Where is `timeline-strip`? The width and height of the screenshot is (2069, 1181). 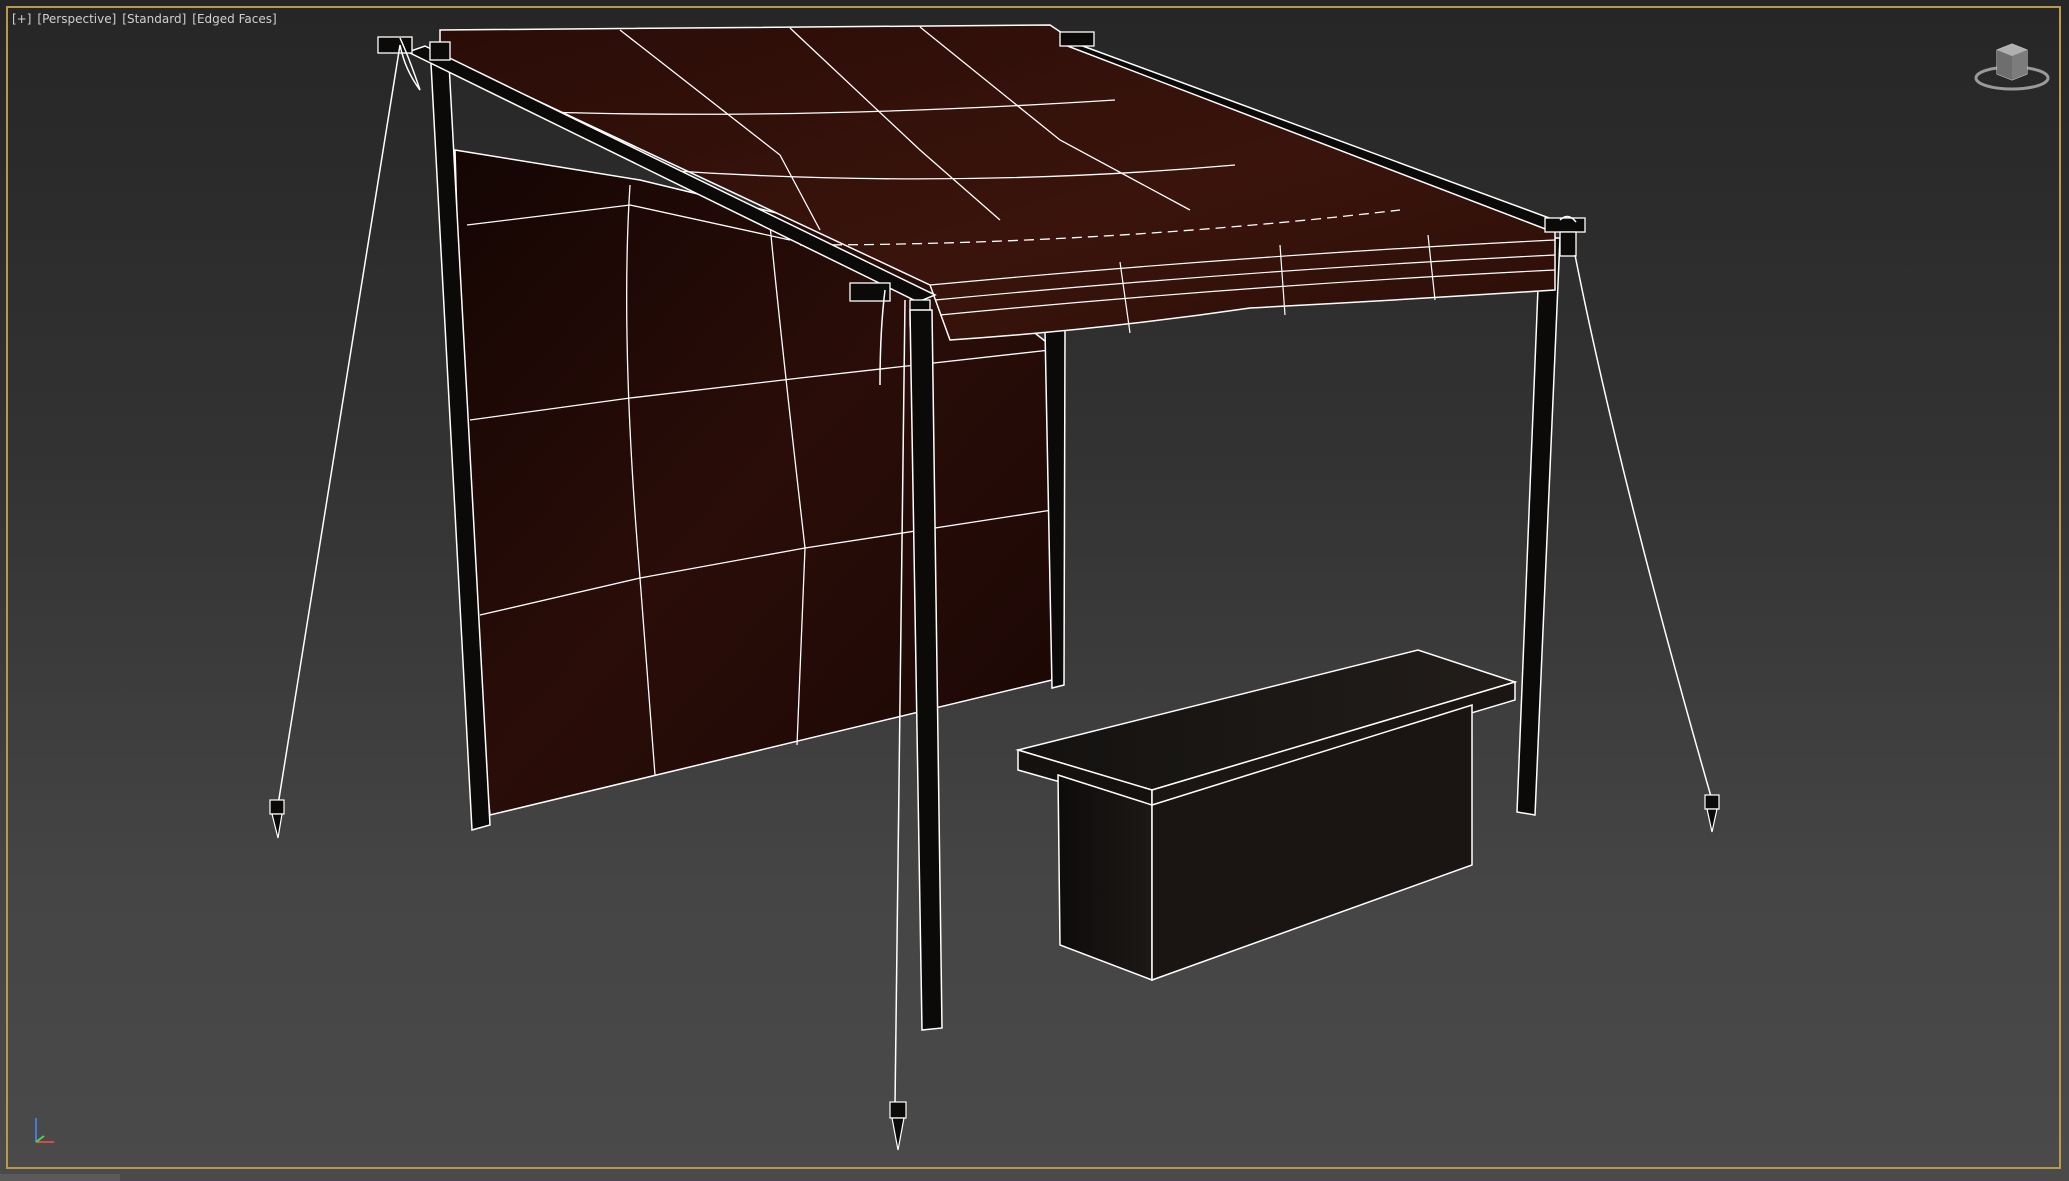
timeline-strip is located at coordinates (60, 1177).